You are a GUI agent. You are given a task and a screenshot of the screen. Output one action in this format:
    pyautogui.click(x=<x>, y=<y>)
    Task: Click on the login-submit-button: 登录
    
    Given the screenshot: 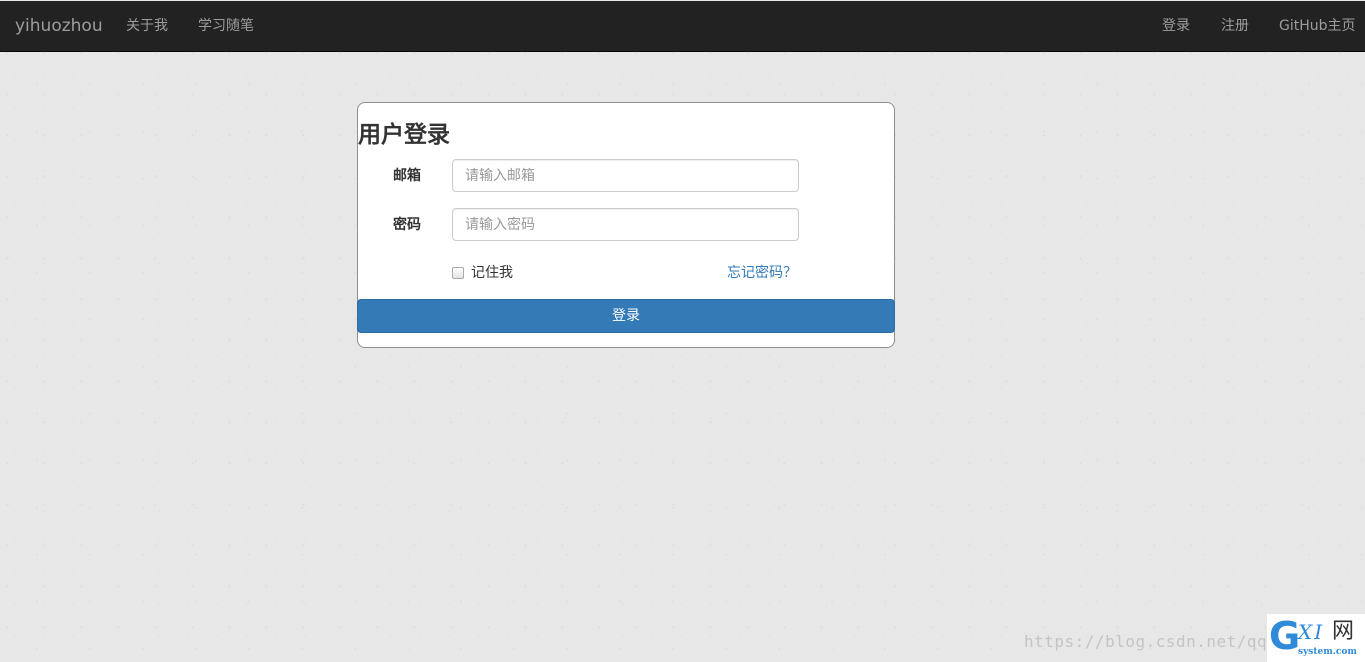 What is the action you would take?
    pyautogui.click(x=626, y=316)
    